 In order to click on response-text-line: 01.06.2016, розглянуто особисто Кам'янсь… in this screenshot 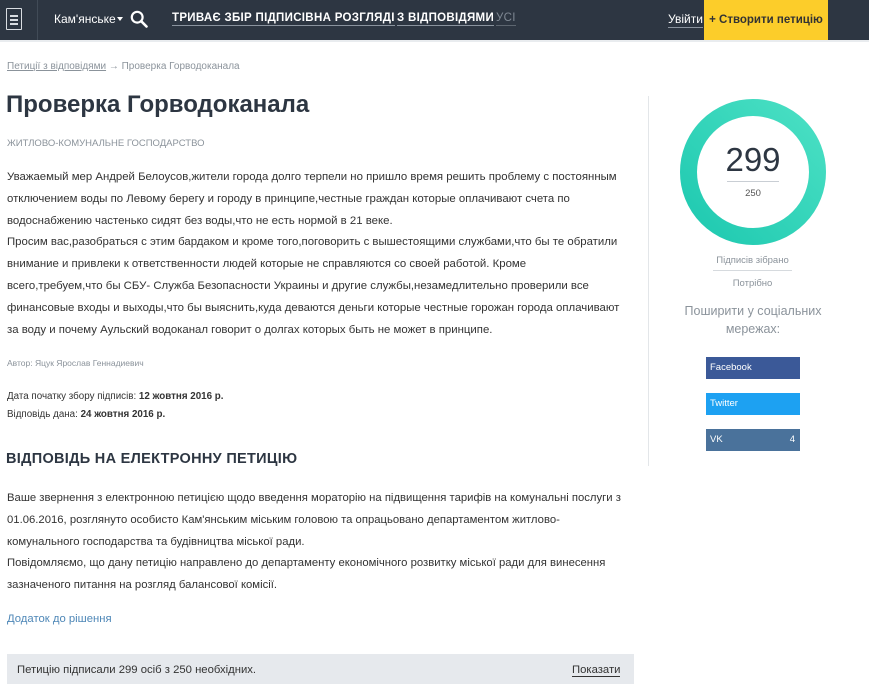, I will do `click(283, 519)`.